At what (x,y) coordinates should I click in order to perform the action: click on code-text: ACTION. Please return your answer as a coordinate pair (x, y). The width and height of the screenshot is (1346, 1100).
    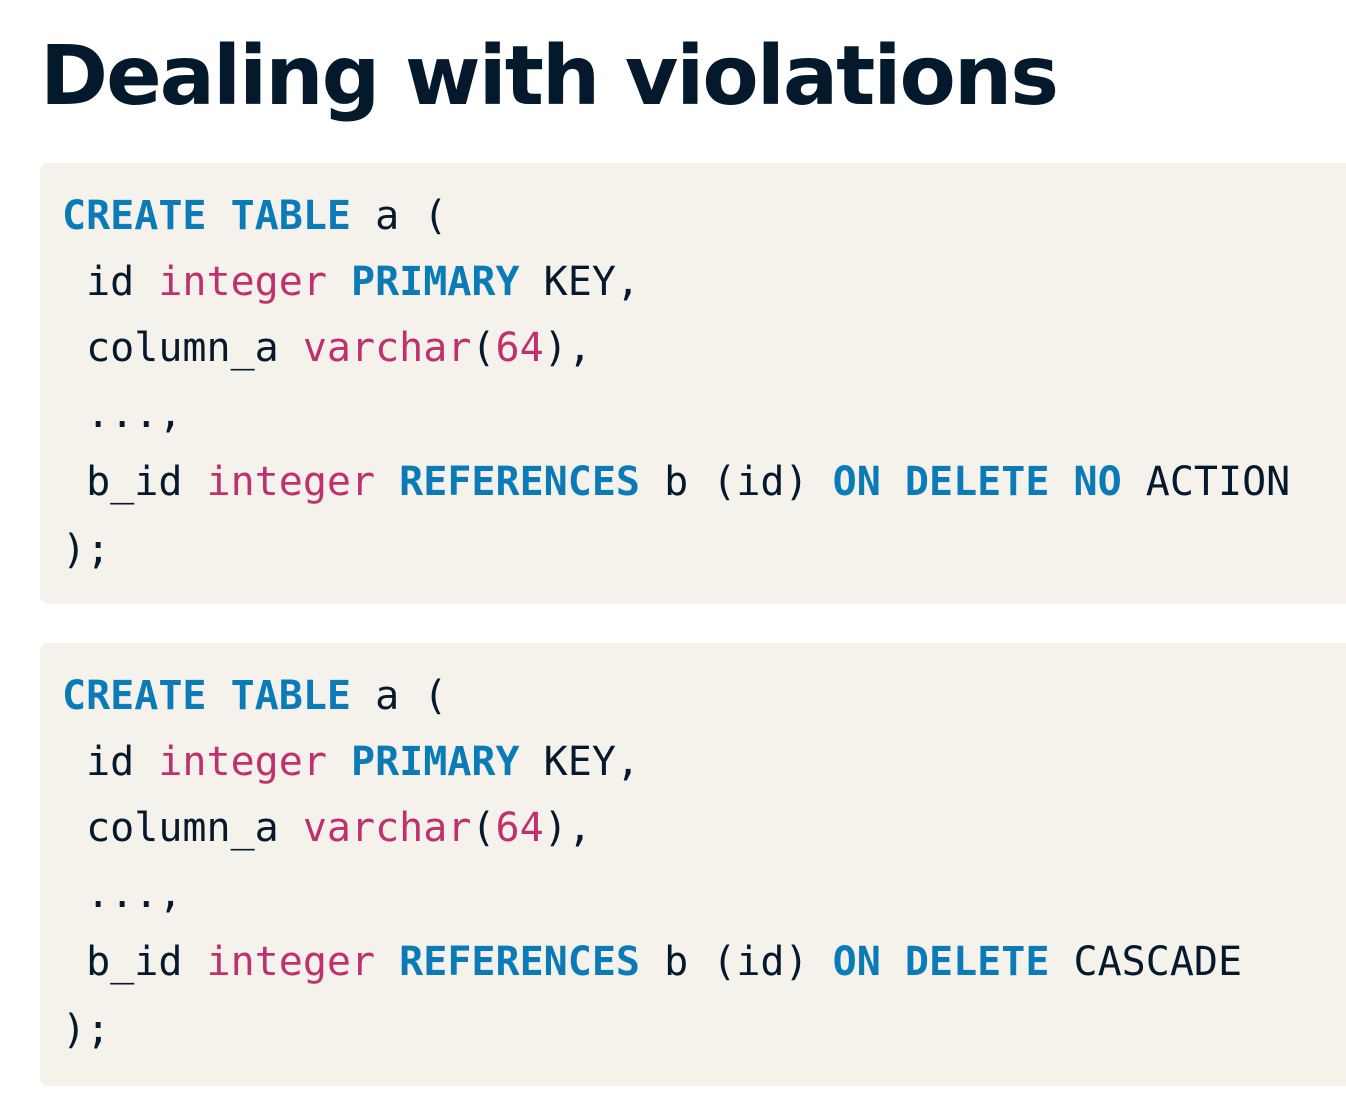
    Looking at the image, I should click on (1206, 482).